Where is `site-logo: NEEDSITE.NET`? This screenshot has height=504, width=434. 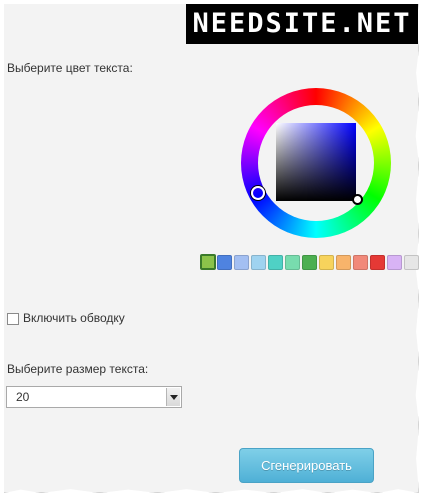
site-logo: NEEDSITE.NET is located at coordinates (302, 24).